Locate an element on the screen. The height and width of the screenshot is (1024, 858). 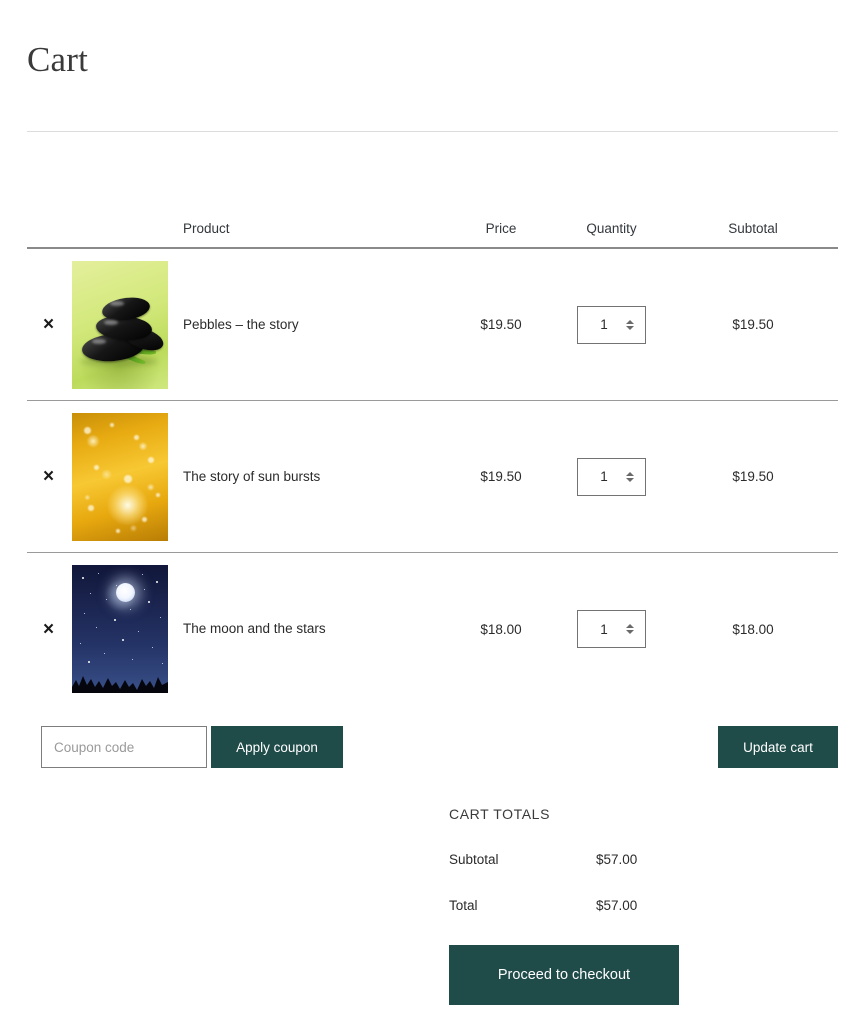
product-name-cell: The story of sun bursts is located at coordinates (312, 477).